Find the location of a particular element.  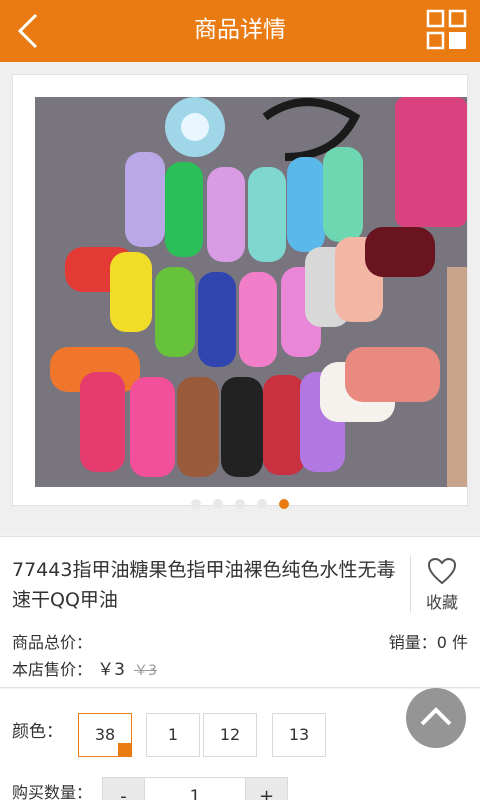

color-option-selected: 38 is located at coordinates (105, 740).